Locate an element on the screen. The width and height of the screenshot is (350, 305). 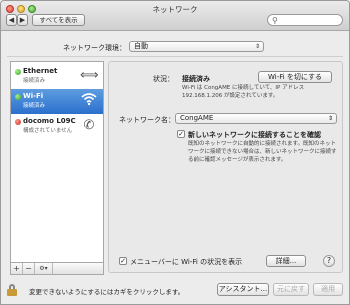
status-value: 接続済み is located at coordinates (196, 79).